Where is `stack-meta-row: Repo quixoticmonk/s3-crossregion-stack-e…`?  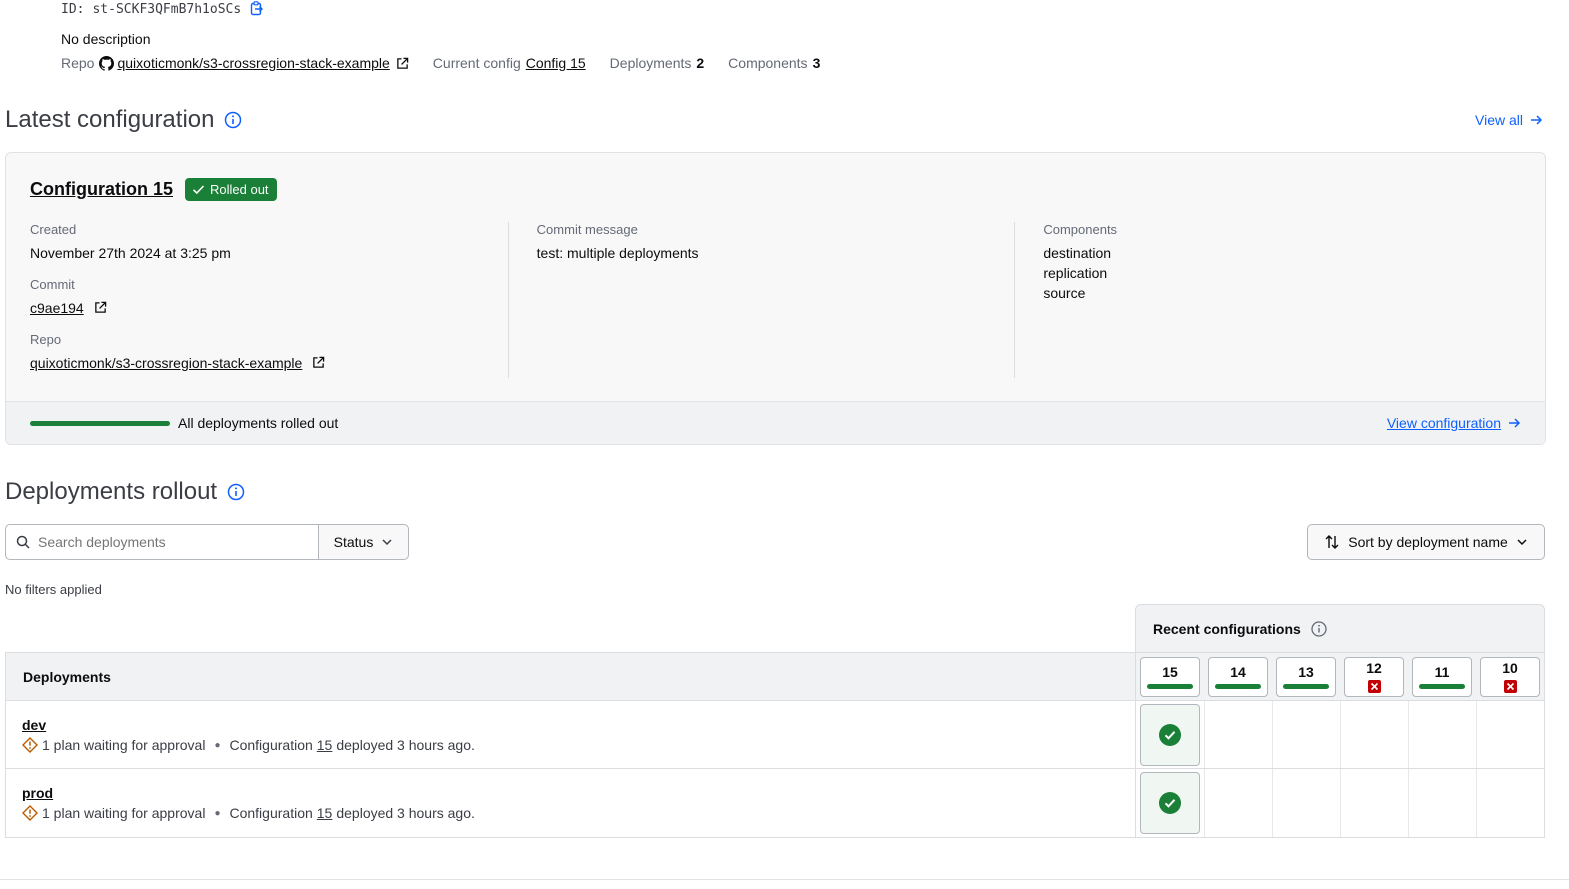 stack-meta-row: Repo quixoticmonk/s3-crossregion-stack-e… is located at coordinates (452, 63).